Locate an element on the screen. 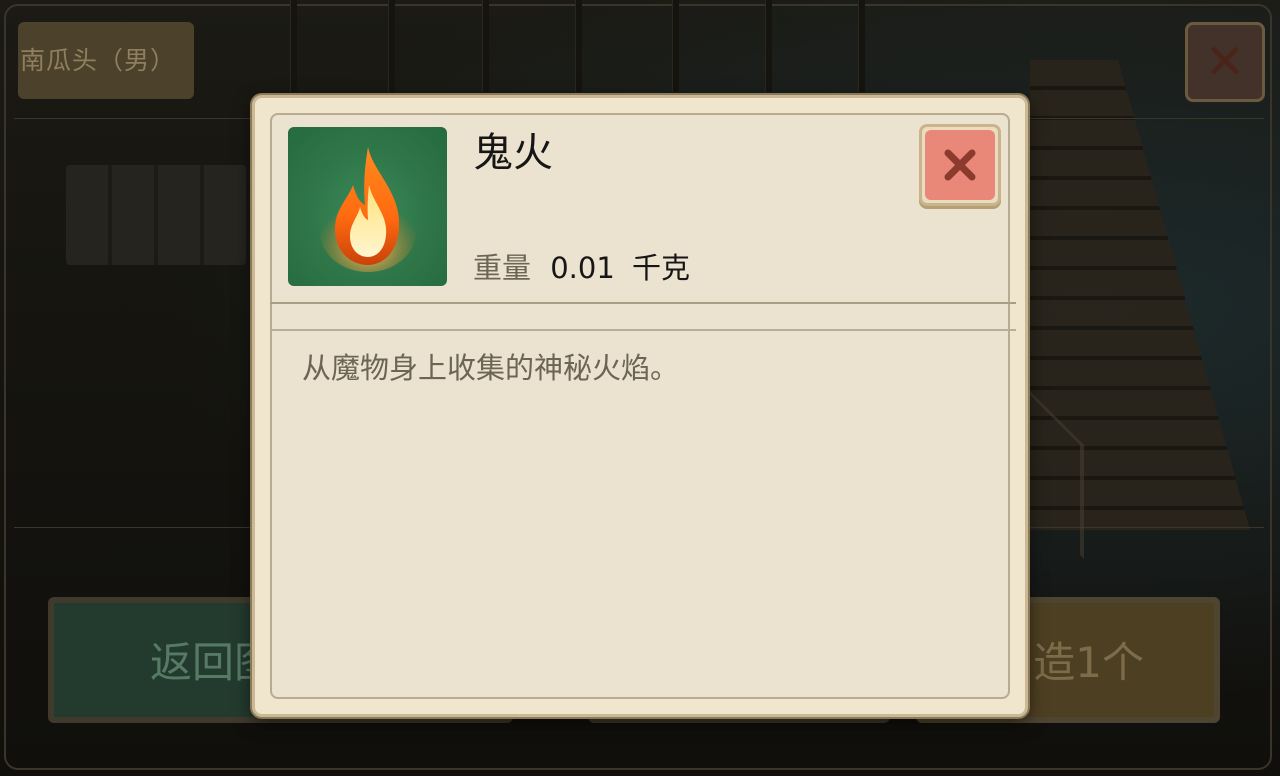  header-divider is located at coordinates (643, 303).